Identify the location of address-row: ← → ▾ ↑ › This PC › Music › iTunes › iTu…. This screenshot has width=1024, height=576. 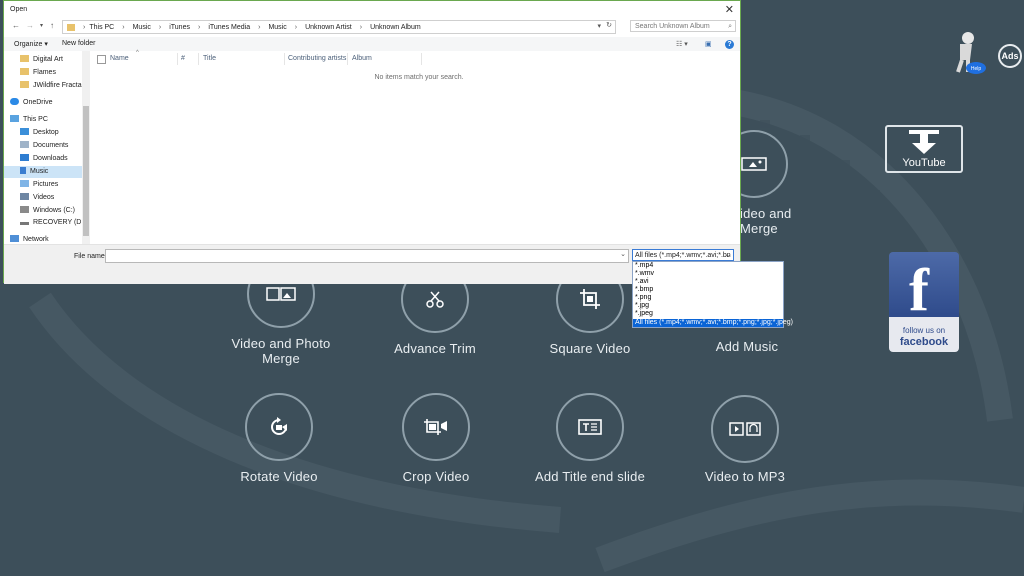
(372, 27).